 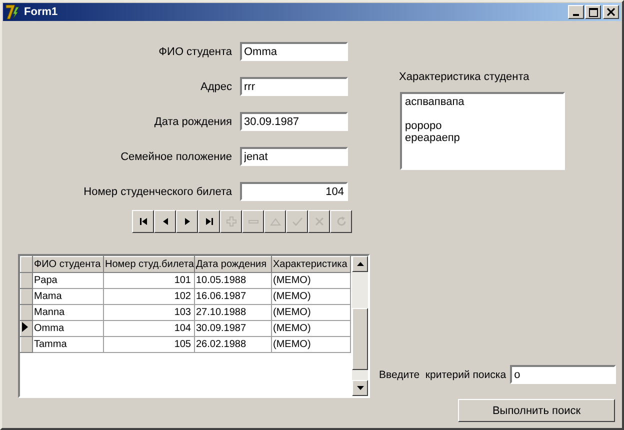 I want to click on column-header: Дата рождения, so click(x=233, y=264).